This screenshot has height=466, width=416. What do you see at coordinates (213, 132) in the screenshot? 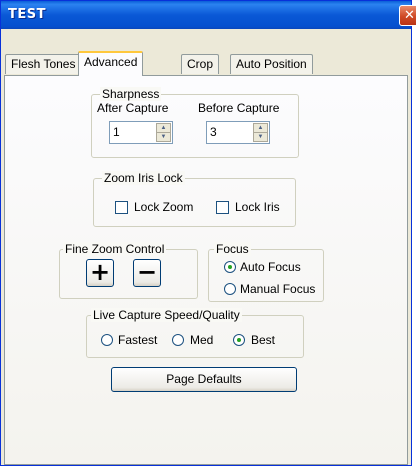
I see `before-capture-value: 3` at bounding box center [213, 132].